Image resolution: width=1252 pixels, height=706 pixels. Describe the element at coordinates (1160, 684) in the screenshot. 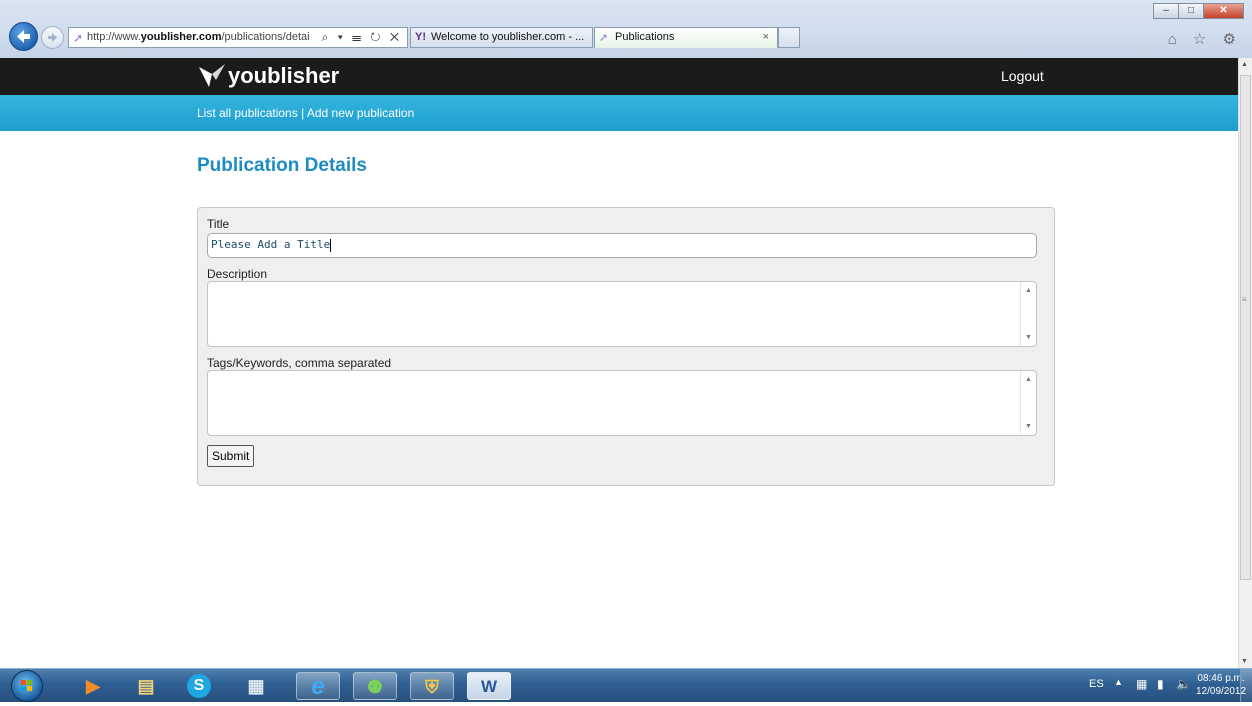

I see `battery-icon: ▮` at that location.